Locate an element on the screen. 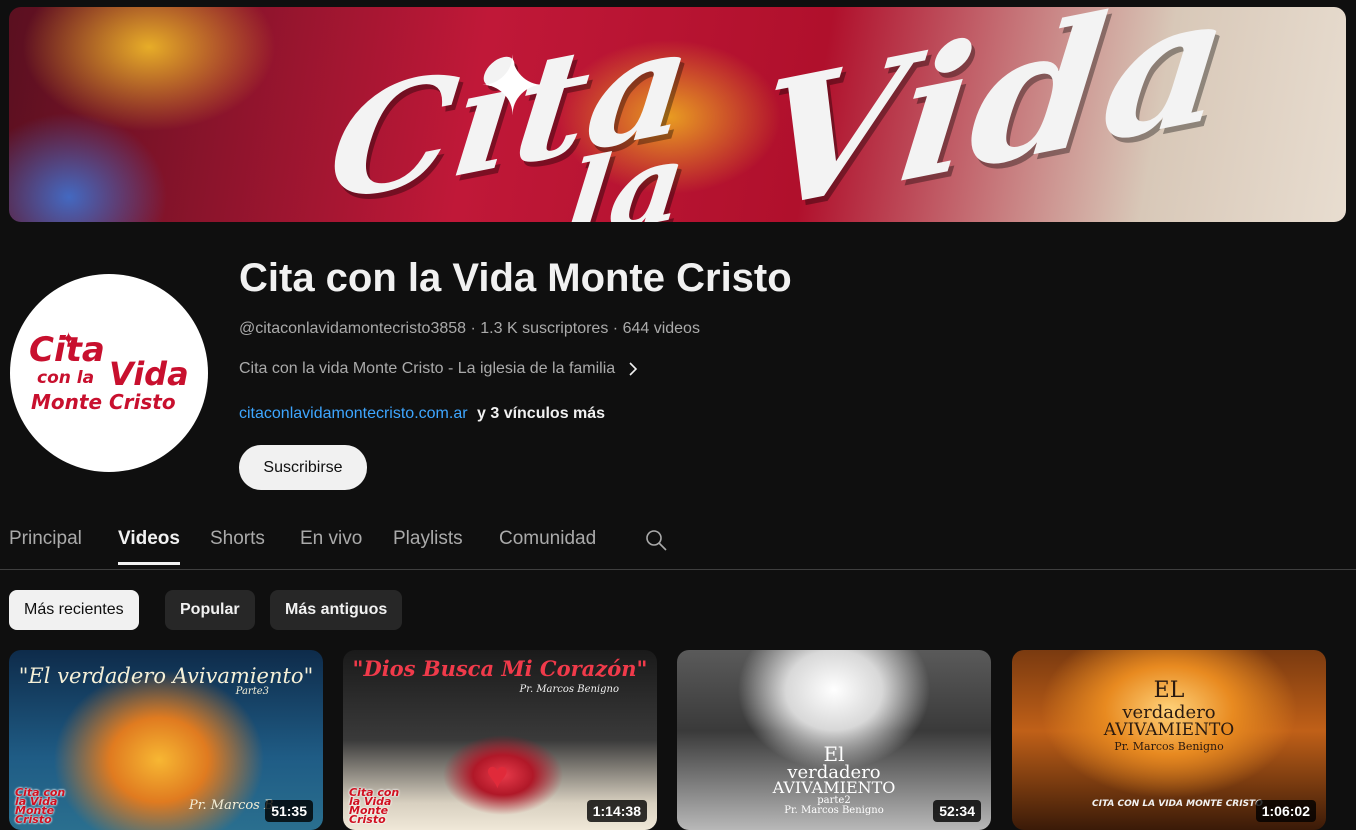 The image size is (1356, 830). subscribe-button: Suscribirse is located at coordinates (303, 467).